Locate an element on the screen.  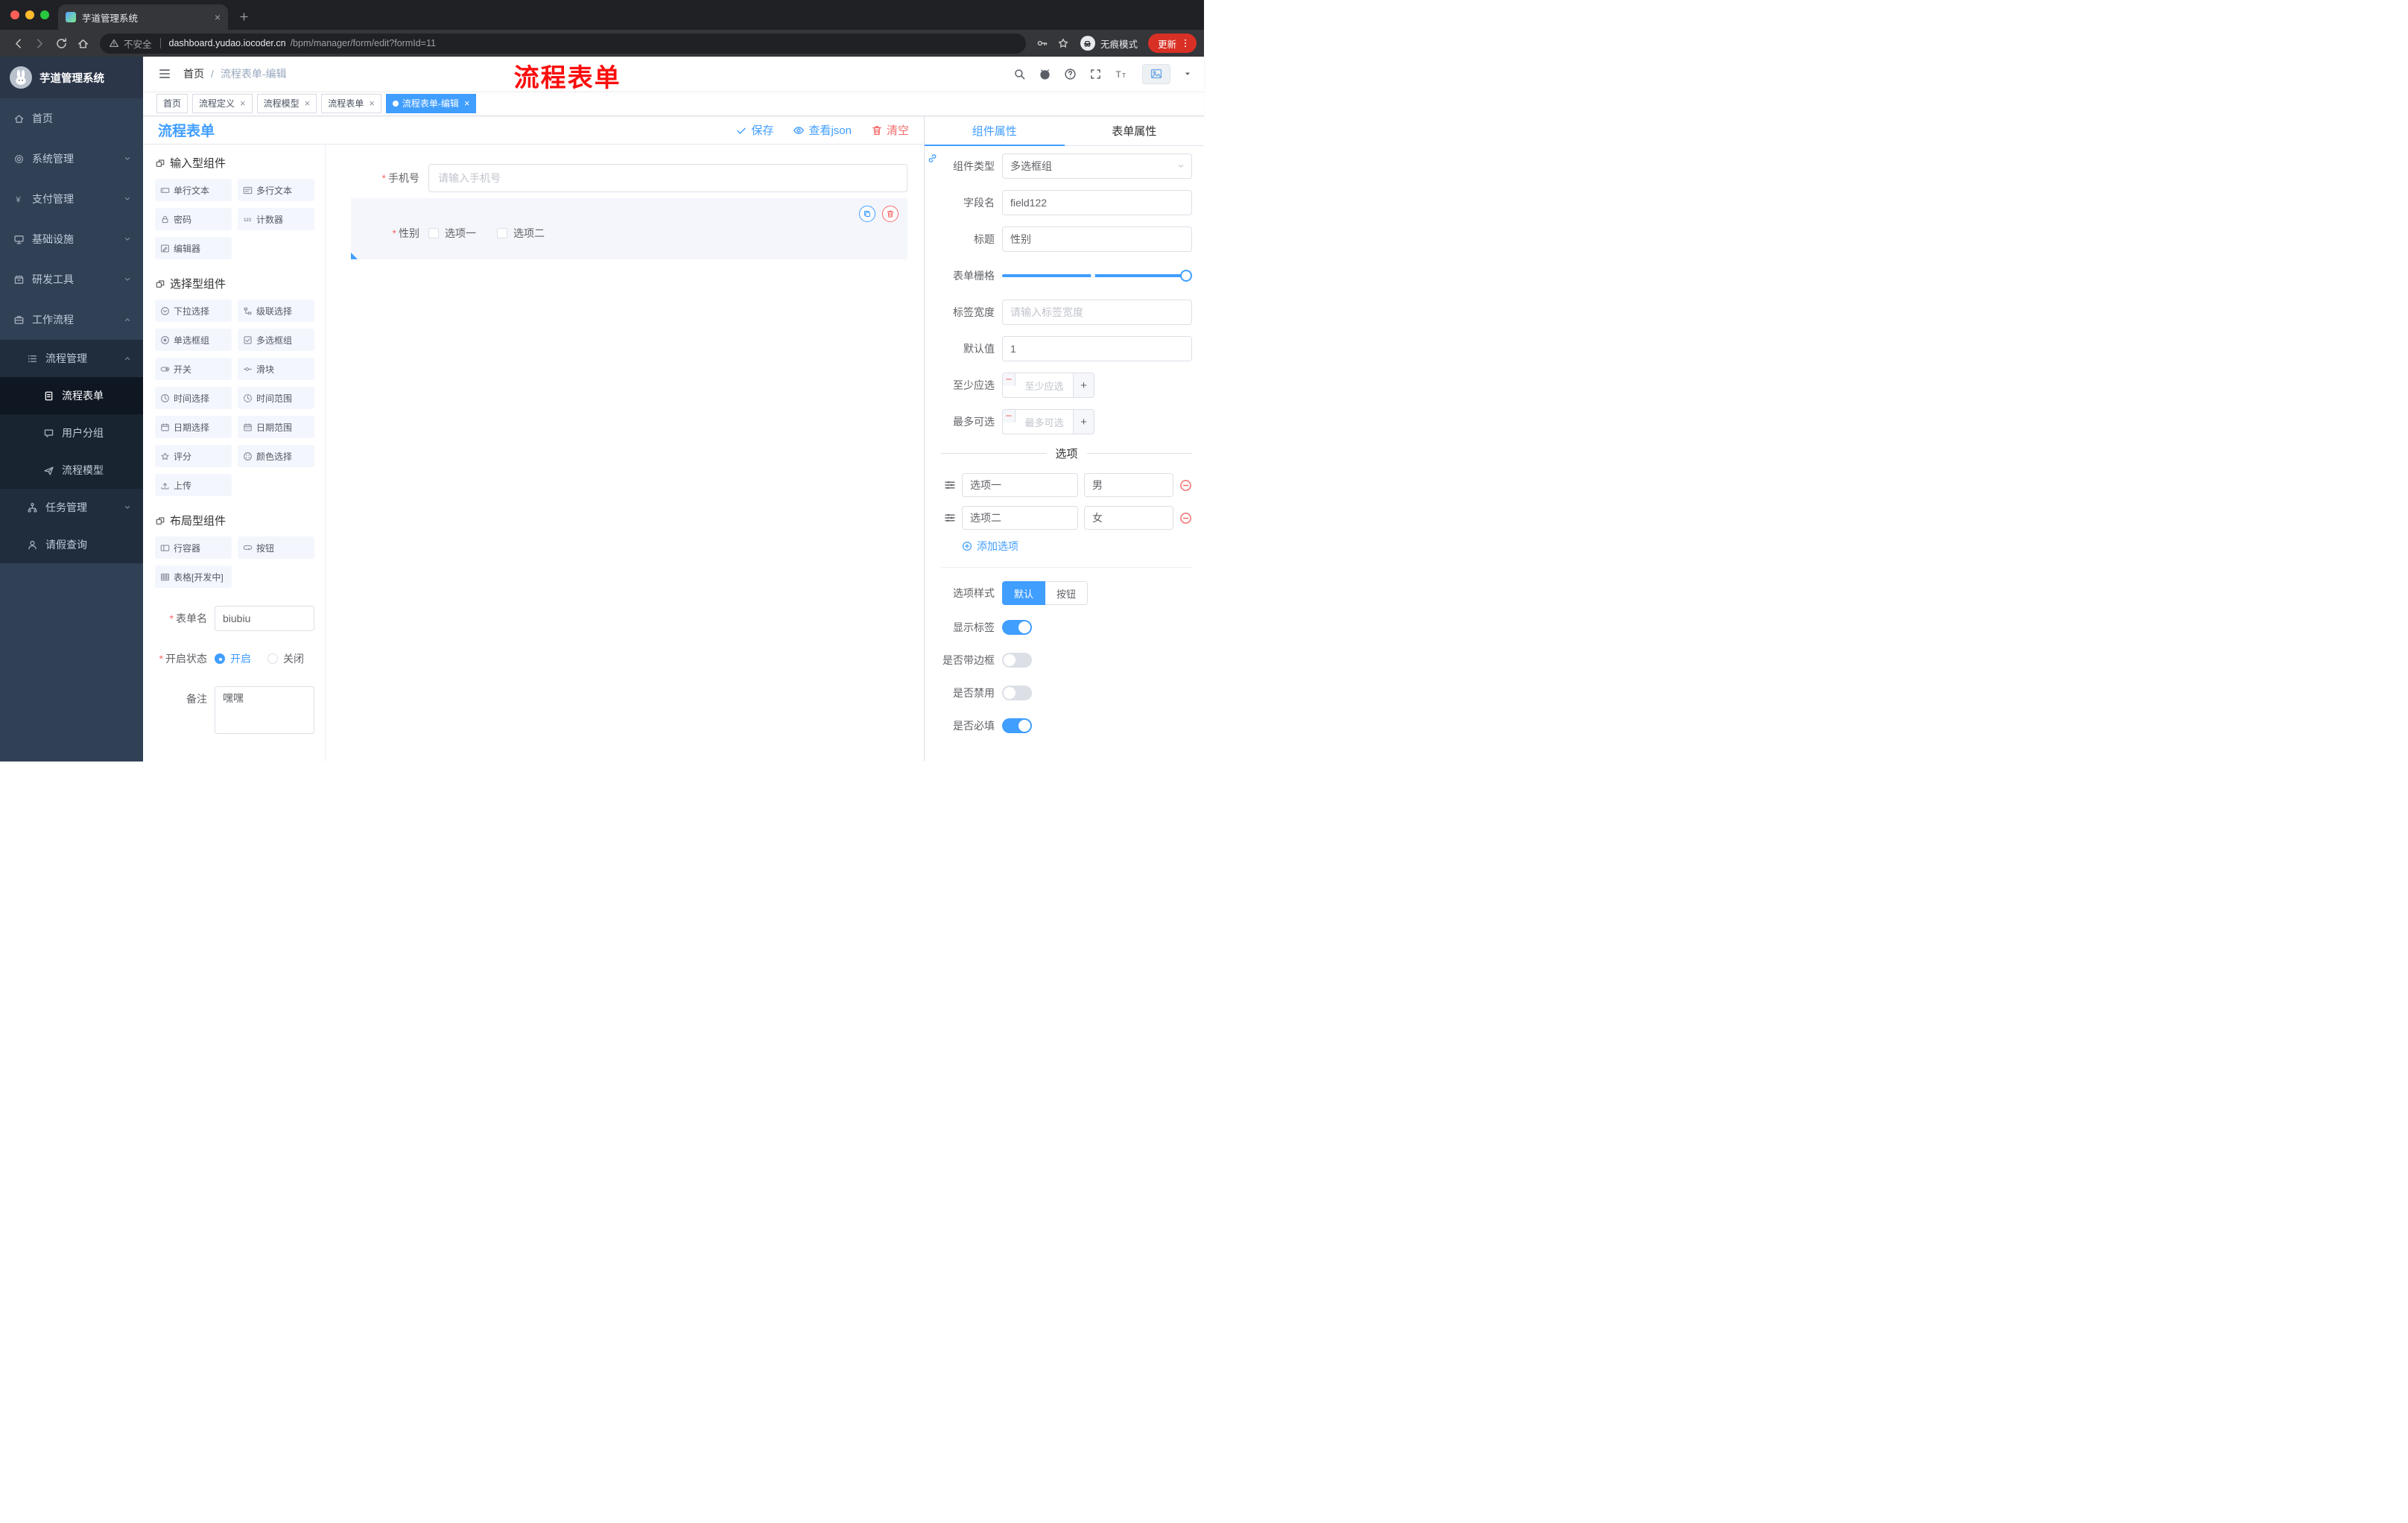
radio-closed: 关闭 is located at coordinates (285, 659).